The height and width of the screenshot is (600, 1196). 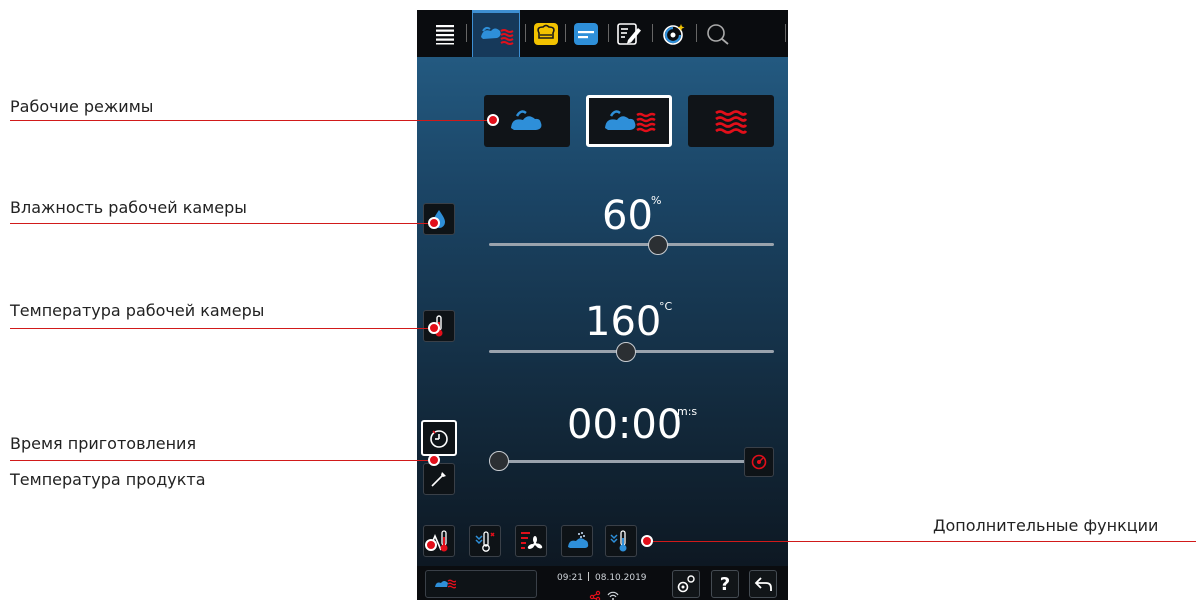 I want to click on mode-convection-button, so click(x=731, y=121).